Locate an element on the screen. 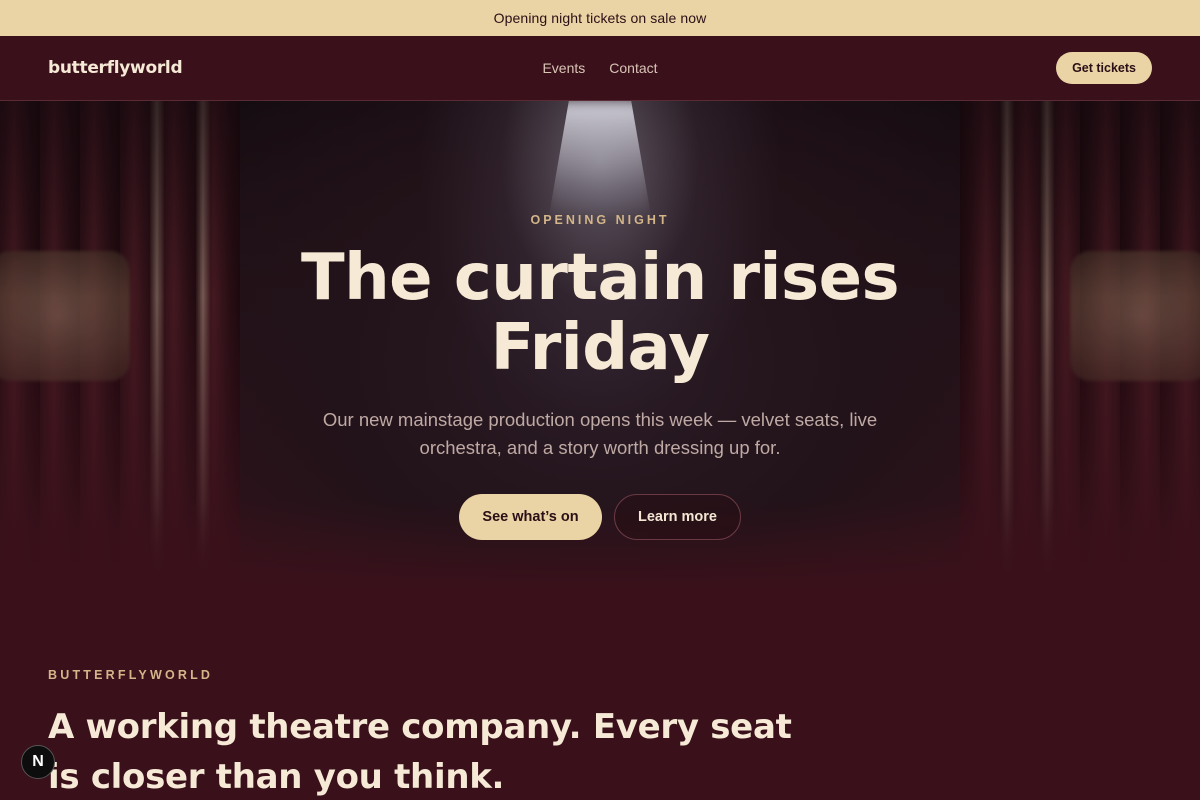 The height and width of the screenshot is (800, 1200). about-eyebrow: BUTTERFLYWORLD is located at coordinates (131, 675).